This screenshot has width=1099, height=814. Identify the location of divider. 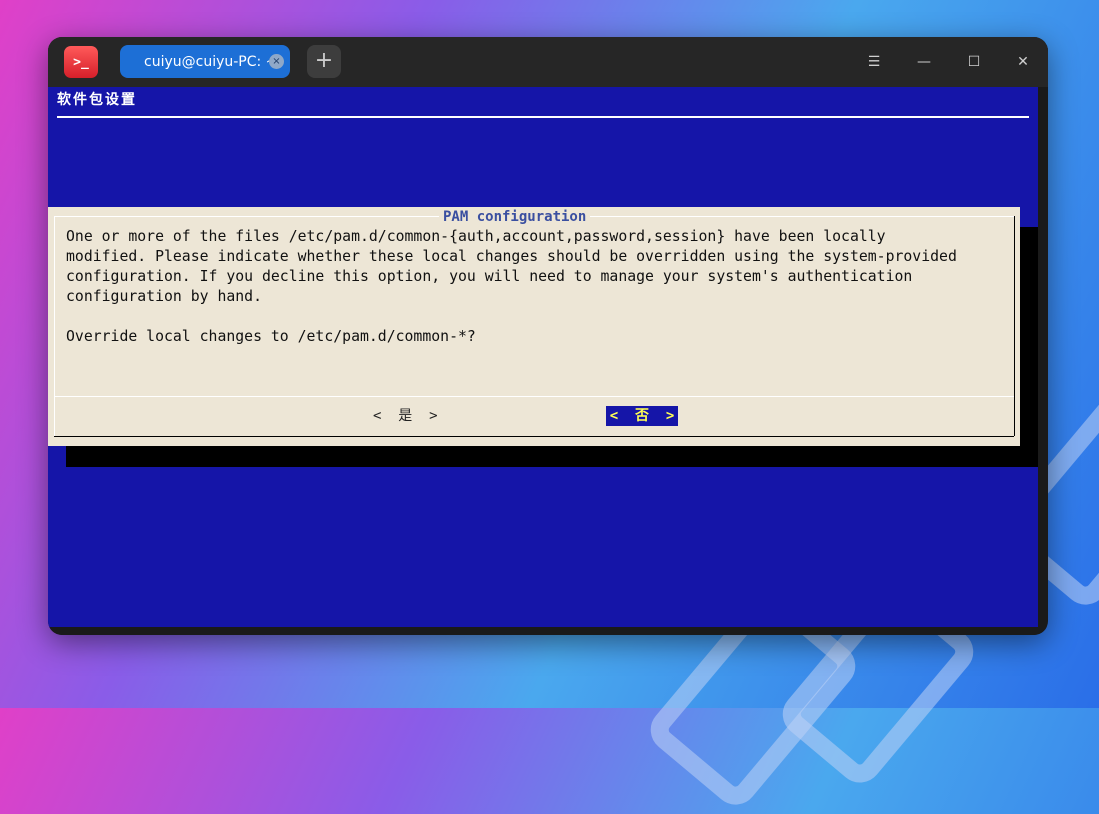
(543, 117).